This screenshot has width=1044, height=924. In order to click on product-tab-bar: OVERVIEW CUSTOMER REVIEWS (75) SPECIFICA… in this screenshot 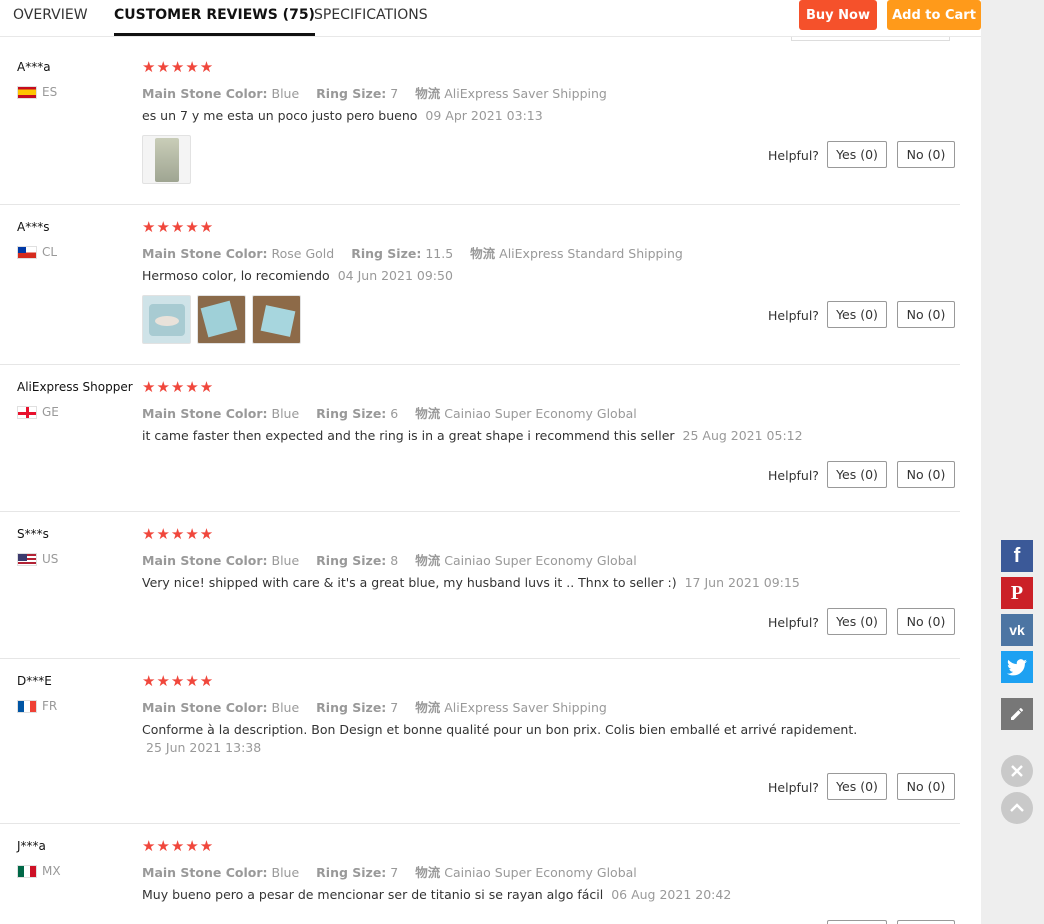, I will do `click(490, 18)`.